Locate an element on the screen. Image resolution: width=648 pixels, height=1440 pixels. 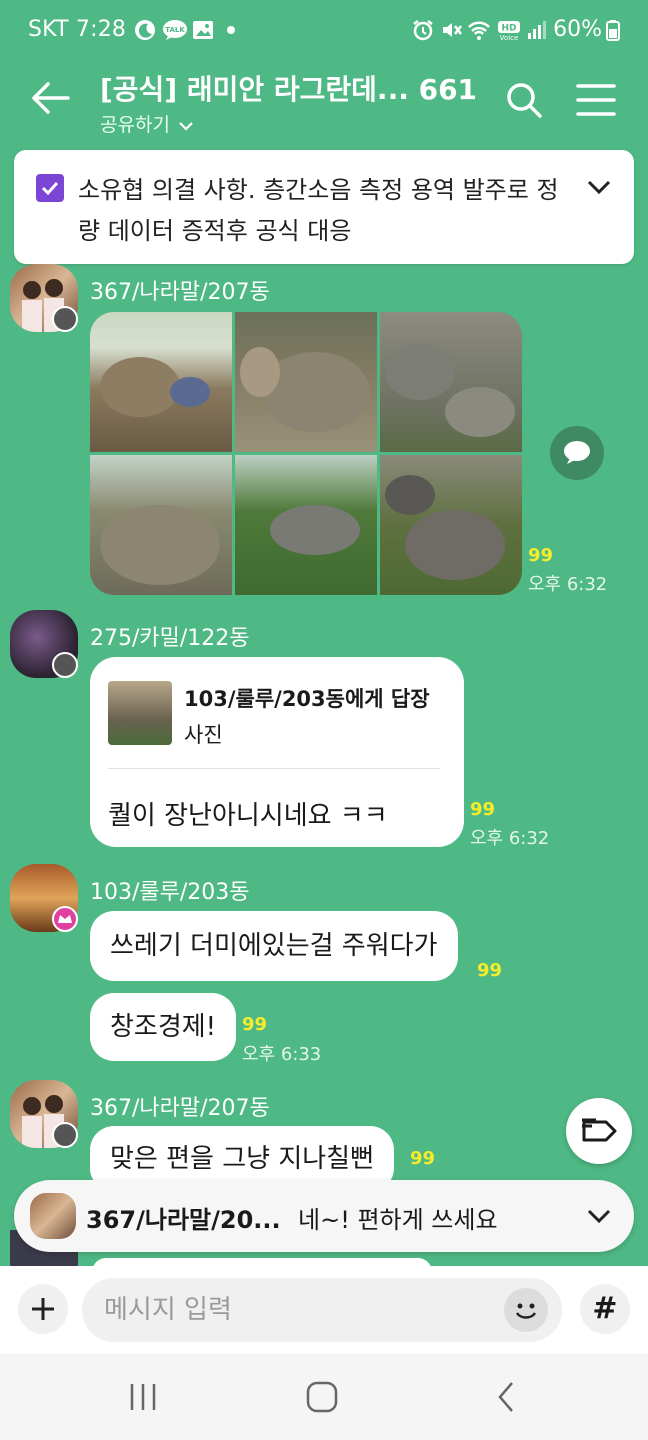
svg-text: HD is located at coordinates (508, 29).